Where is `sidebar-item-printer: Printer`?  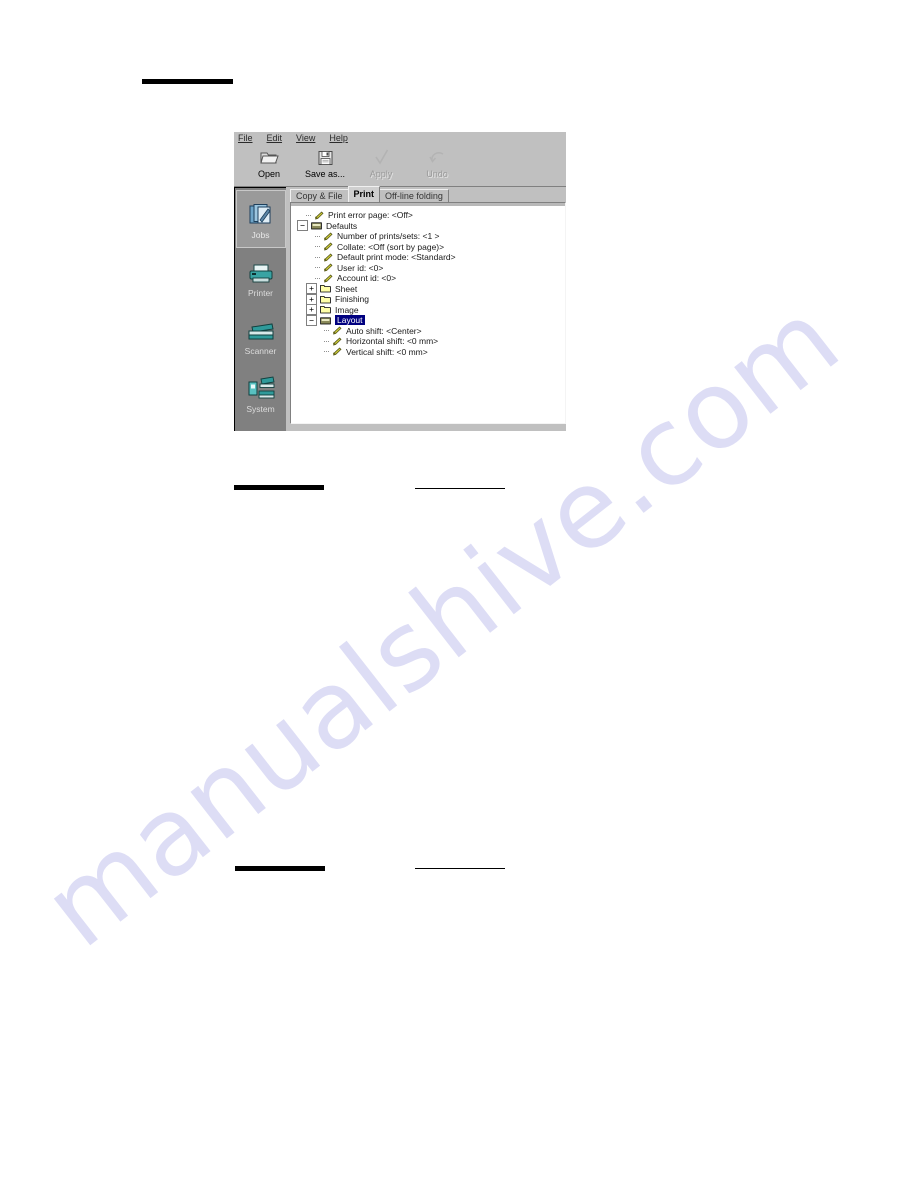 sidebar-item-printer: Printer is located at coordinates (261, 277).